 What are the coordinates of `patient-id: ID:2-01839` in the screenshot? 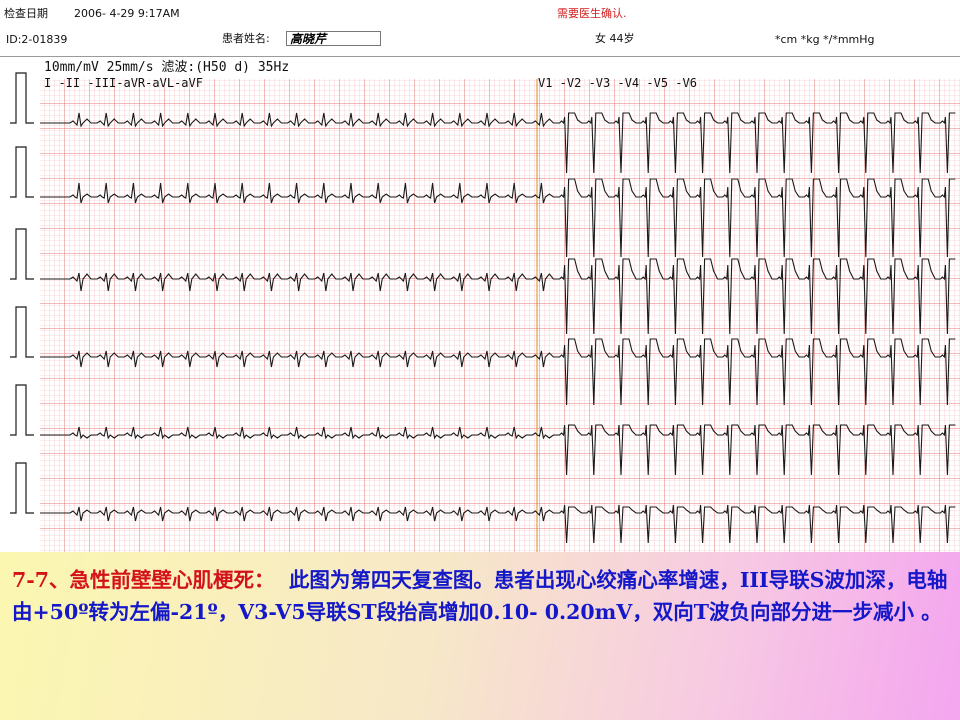 It's located at (37, 39).